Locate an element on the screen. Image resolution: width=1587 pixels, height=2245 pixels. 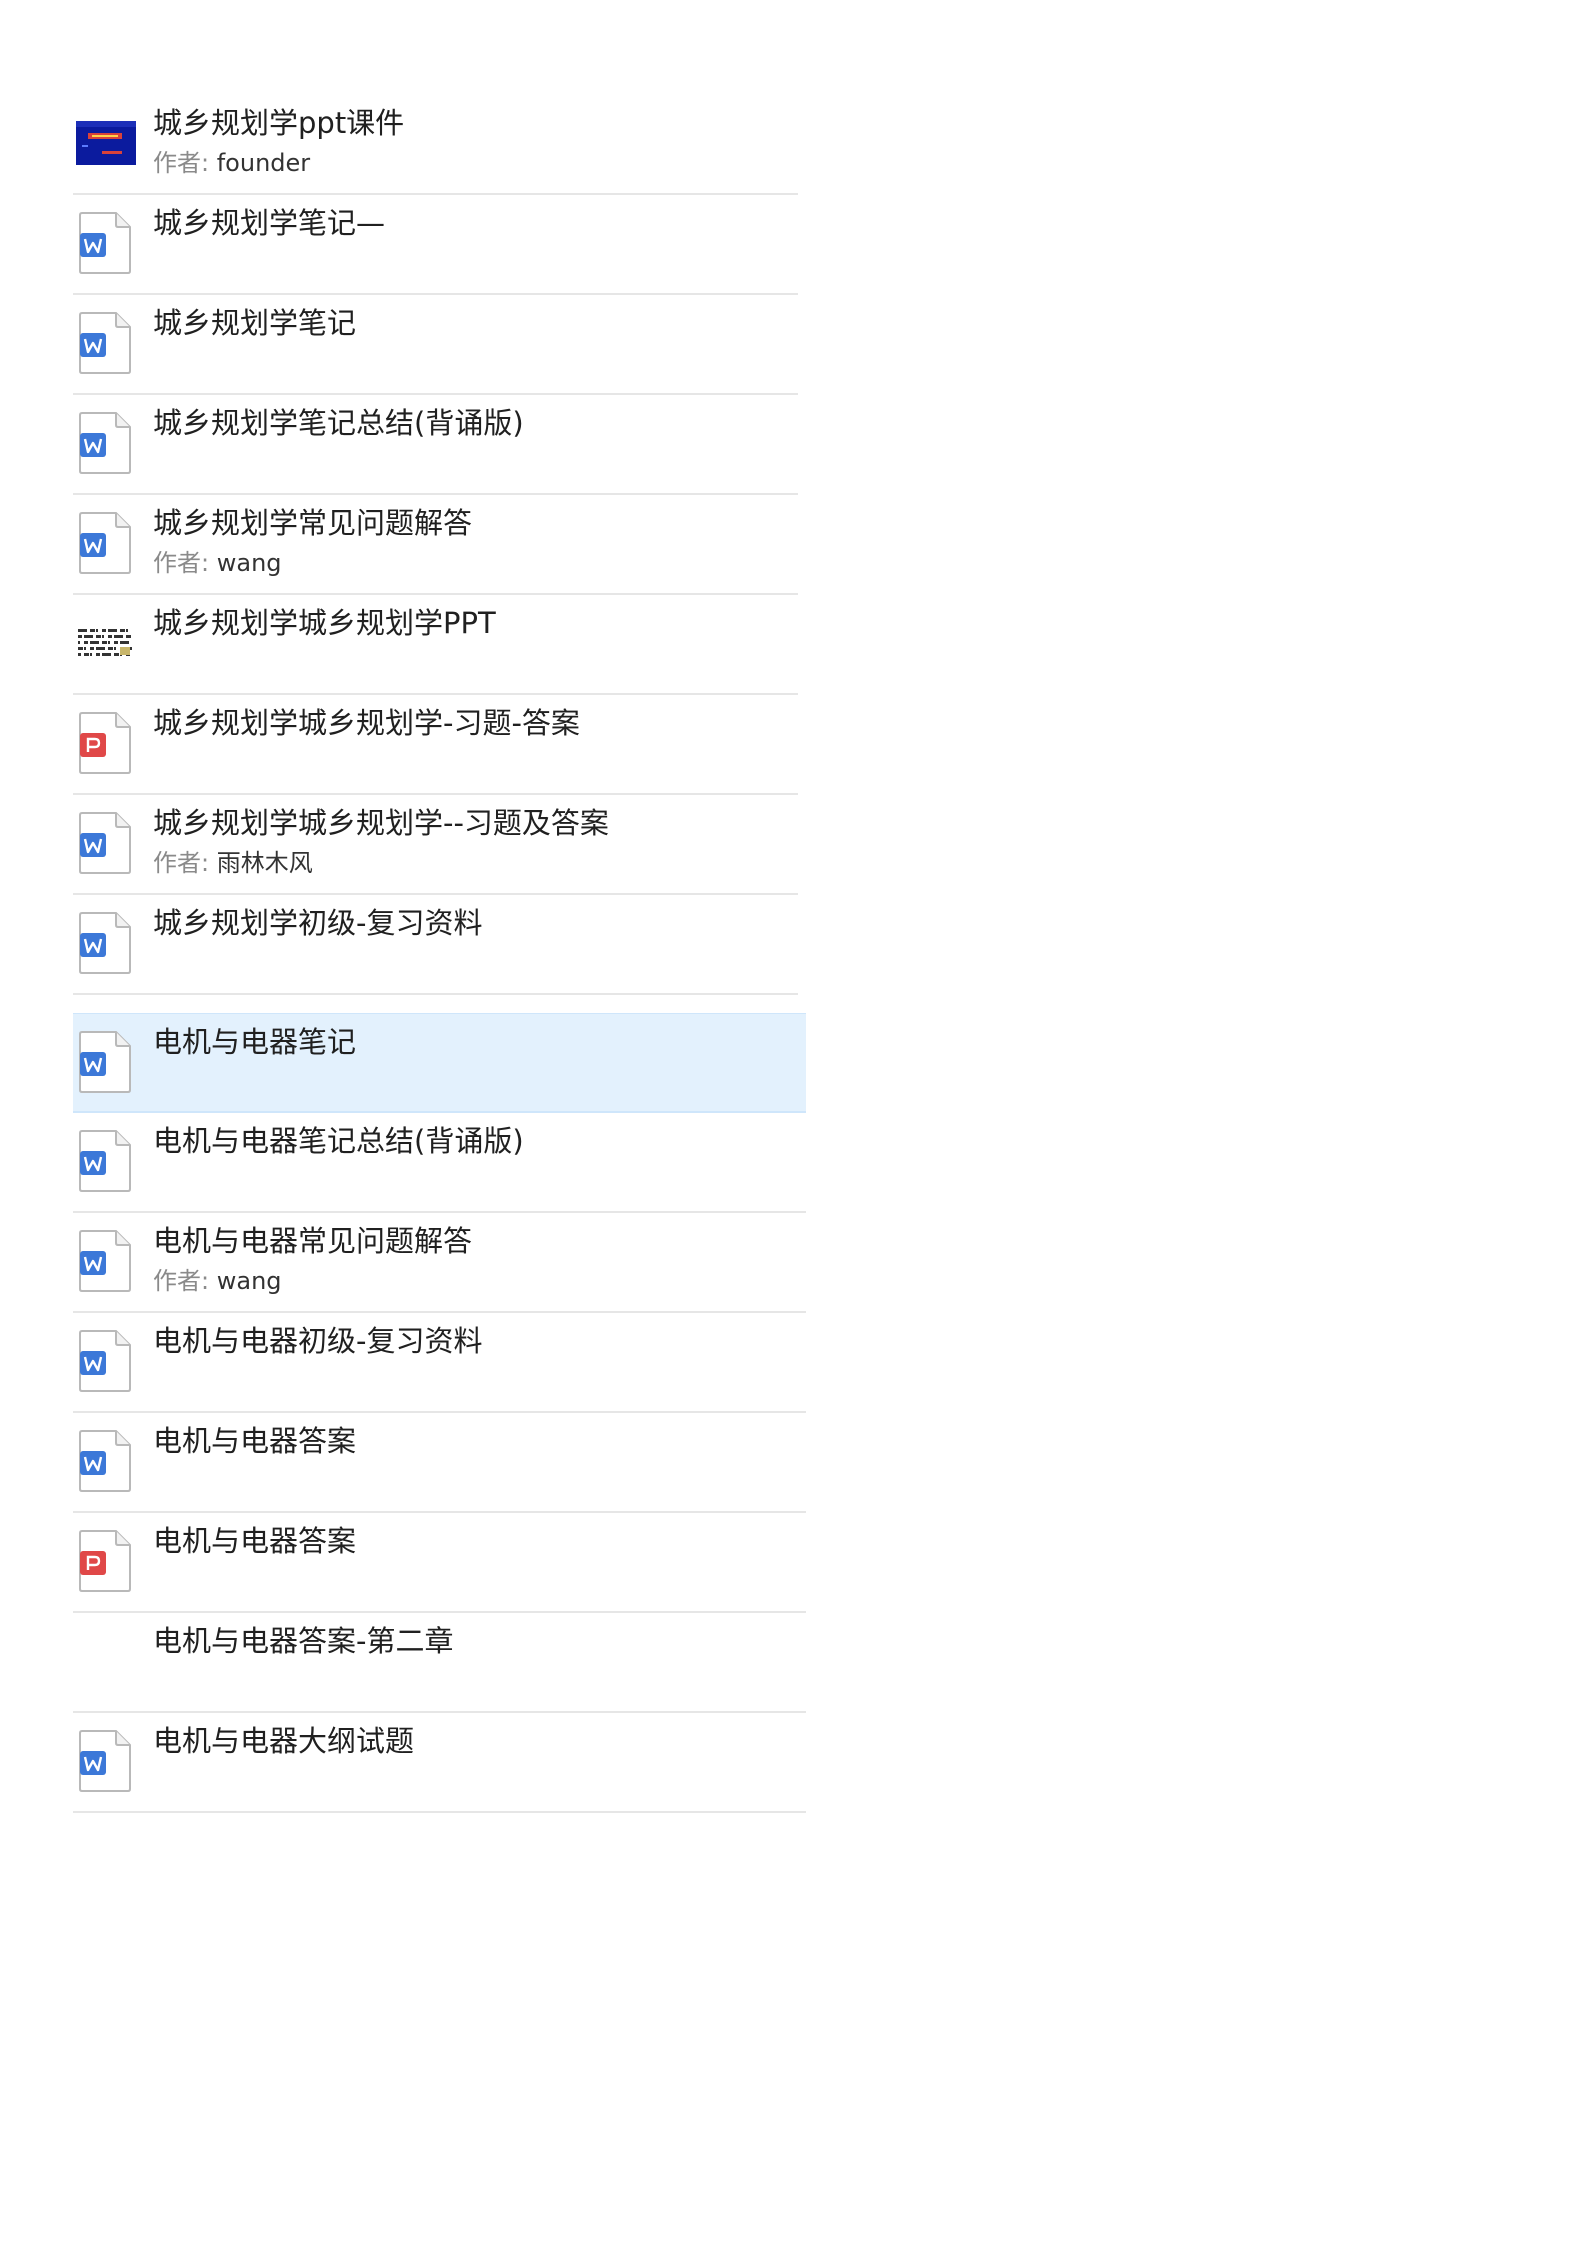
file-list-item: 城乡规划学笔记— is located at coordinates (435, 245).